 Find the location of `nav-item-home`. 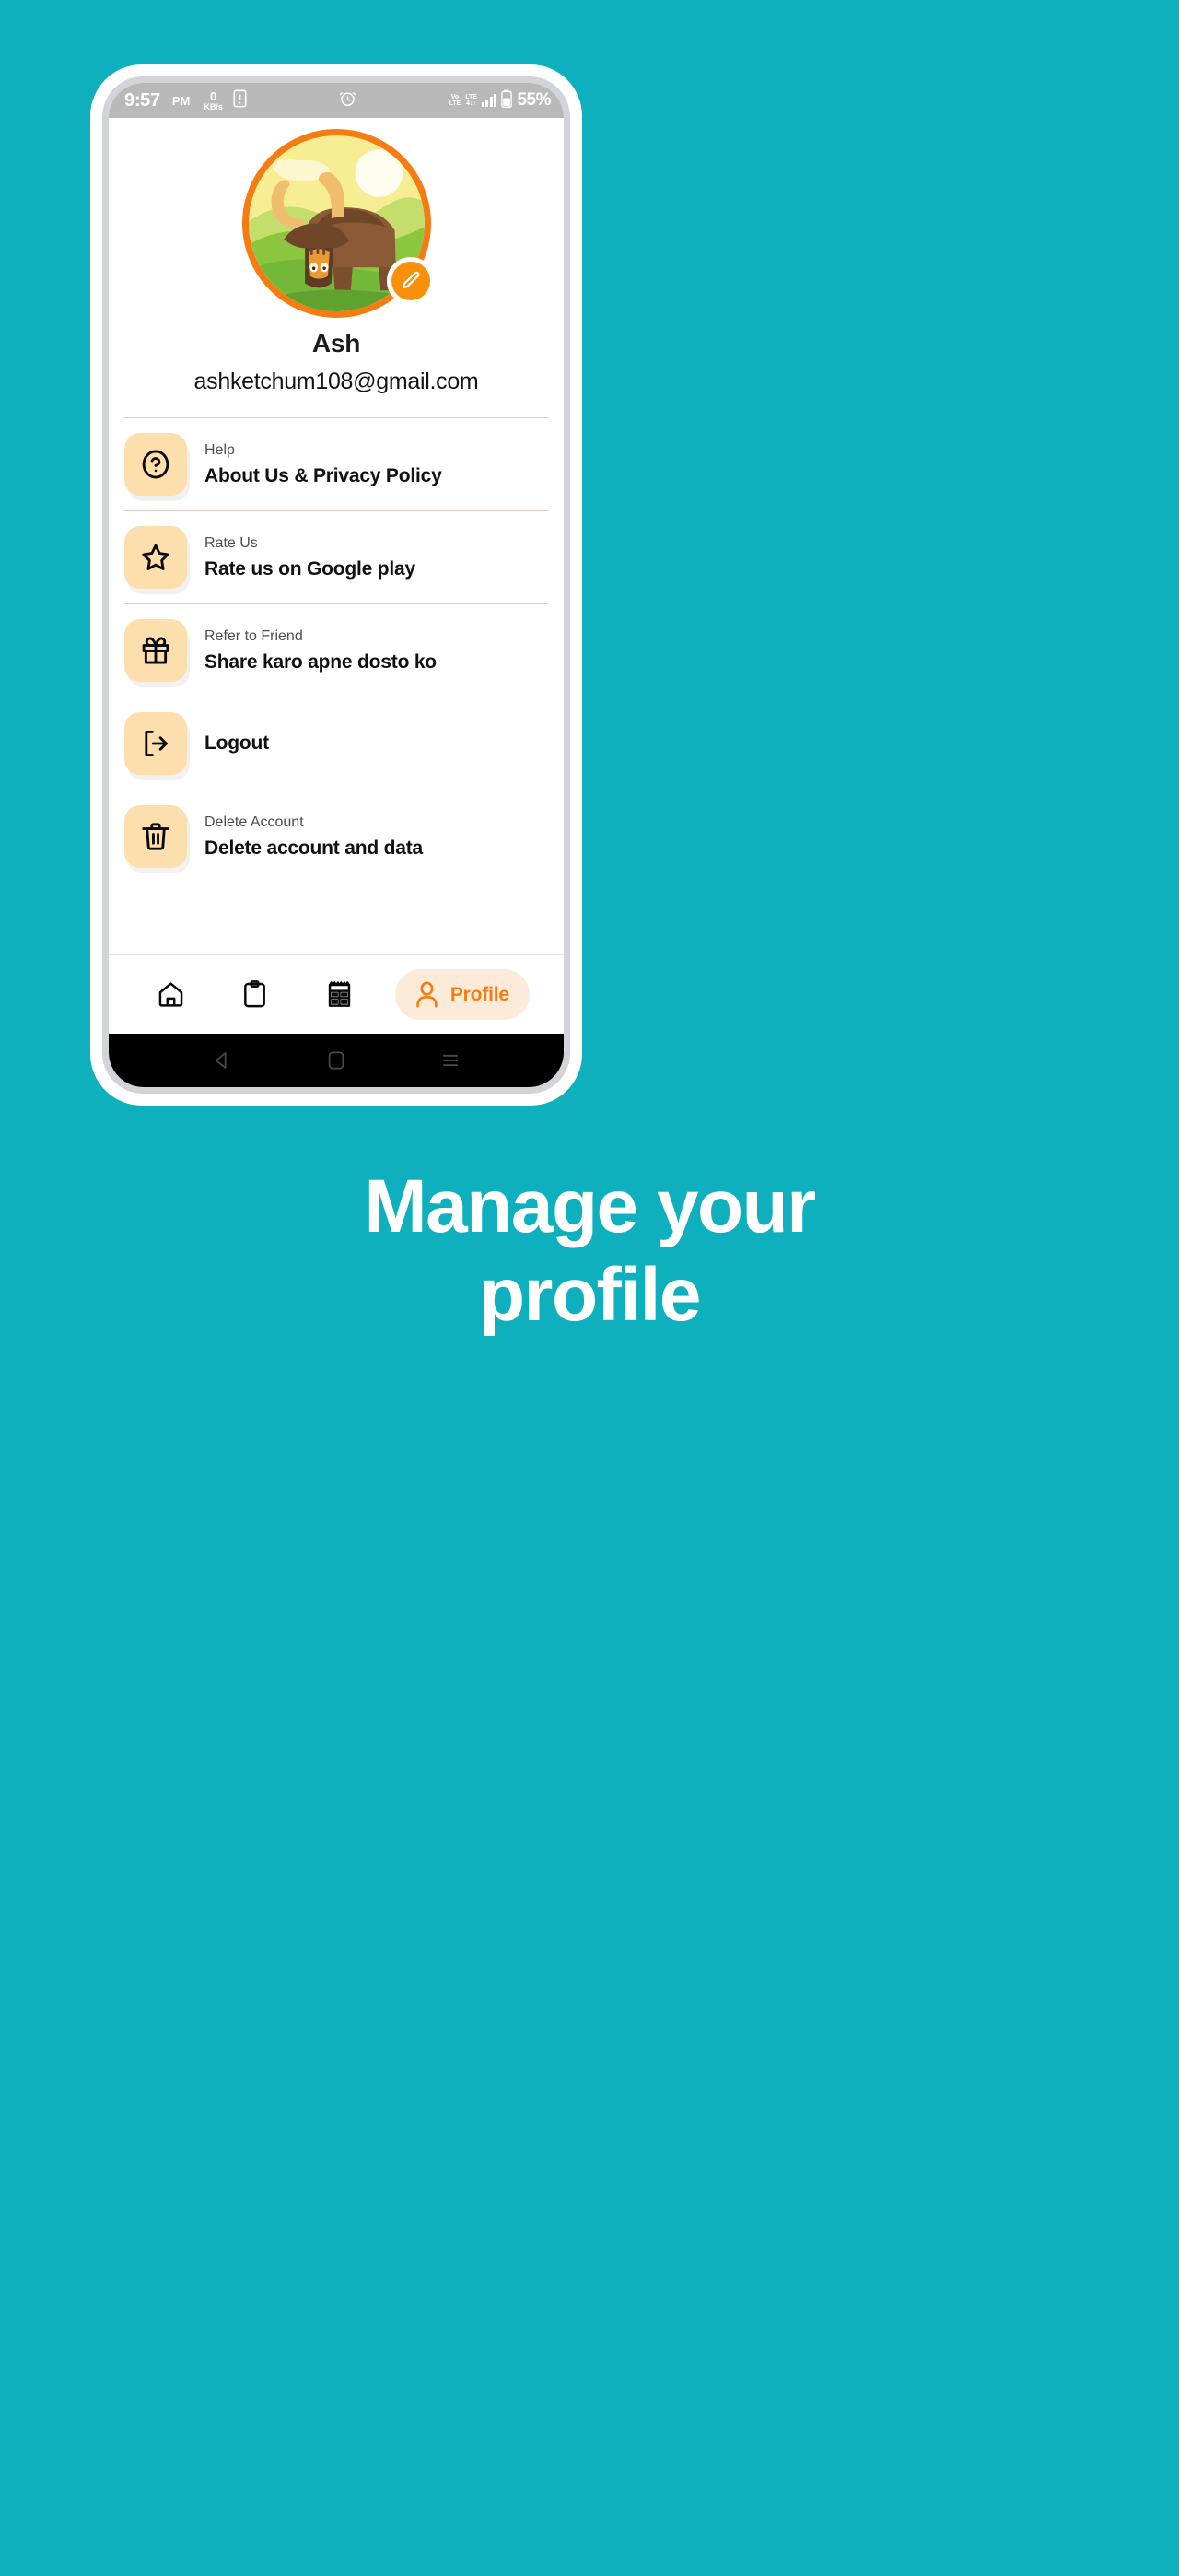

nav-item-home is located at coordinates (171, 994).